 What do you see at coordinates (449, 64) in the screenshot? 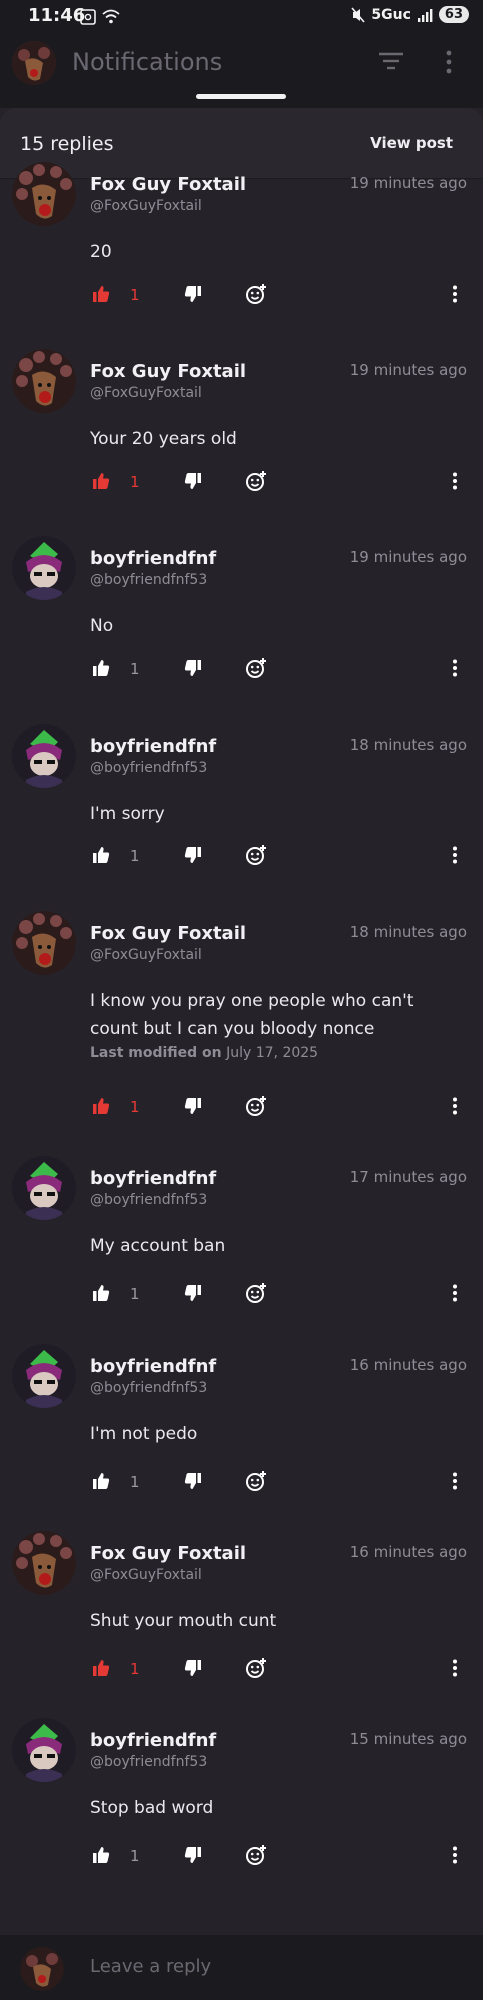
I see `header-more-button` at bounding box center [449, 64].